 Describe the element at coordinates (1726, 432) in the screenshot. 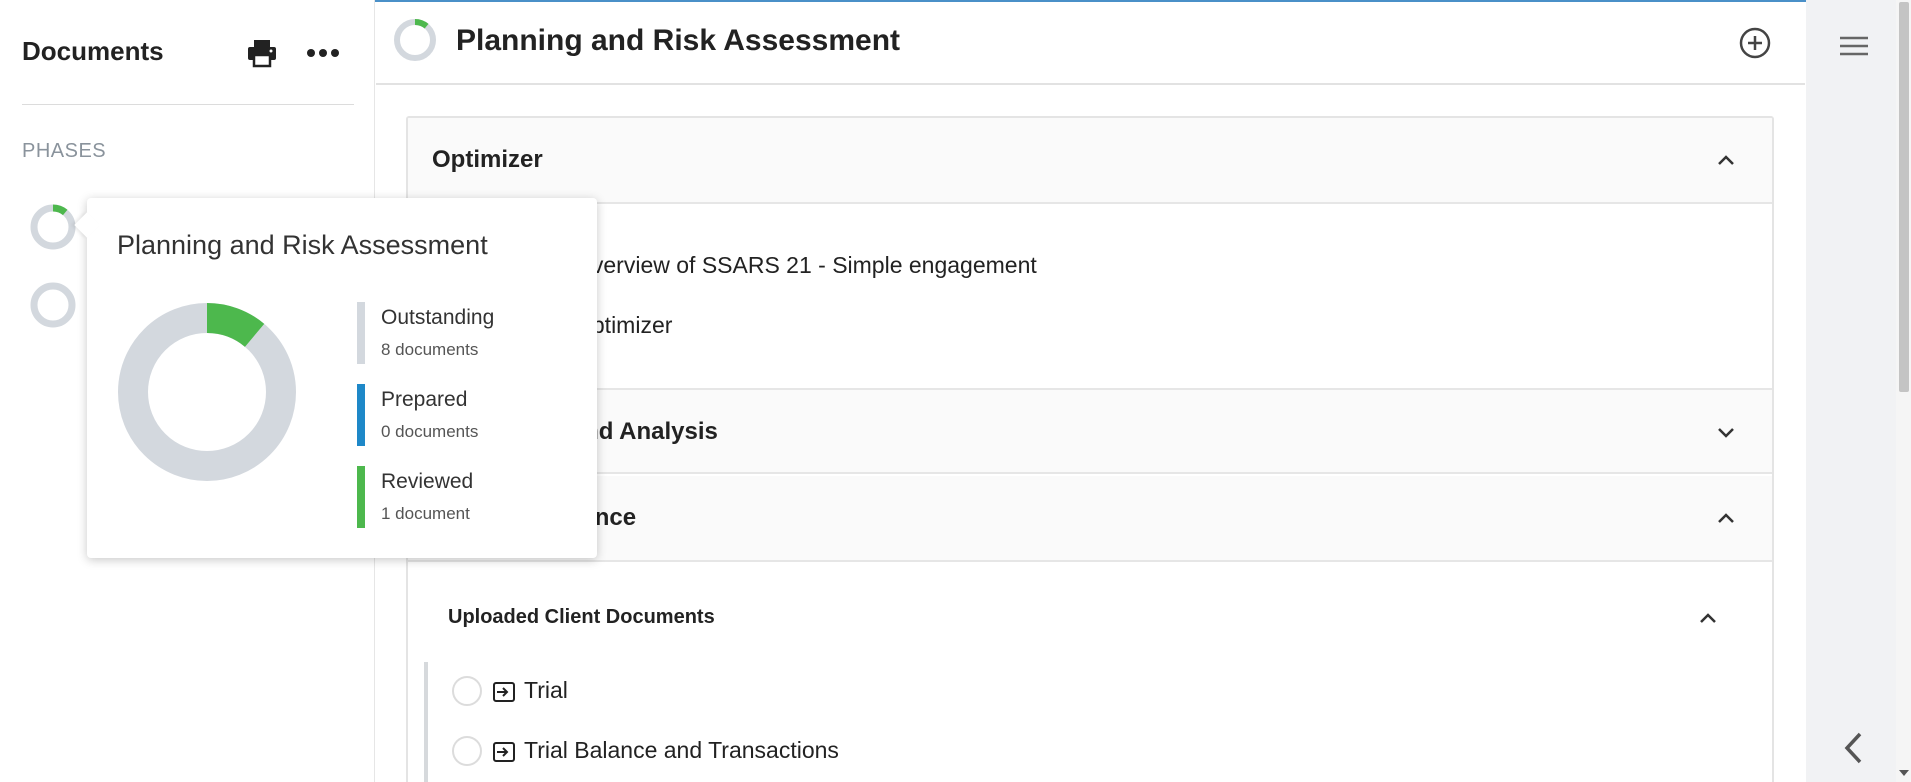

I see `chevron-down-icon` at that location.